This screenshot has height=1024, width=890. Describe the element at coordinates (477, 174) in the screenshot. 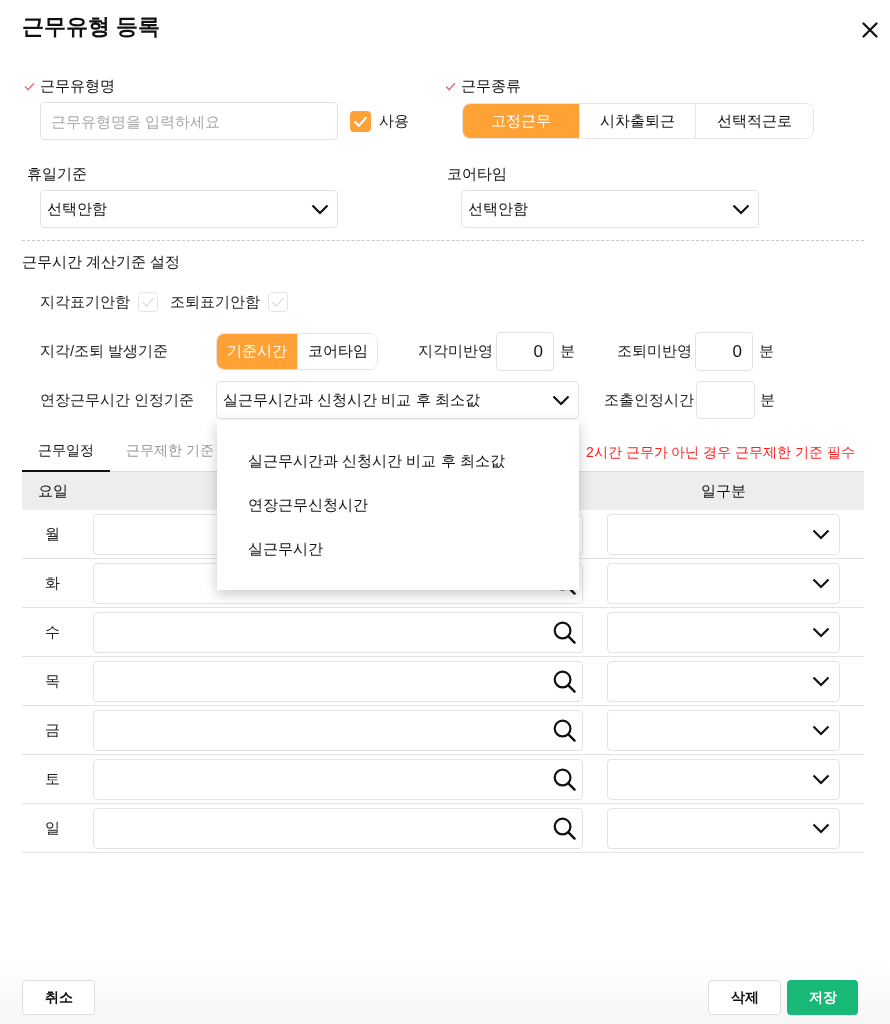

I see `field-label: 코어타임` at that location.